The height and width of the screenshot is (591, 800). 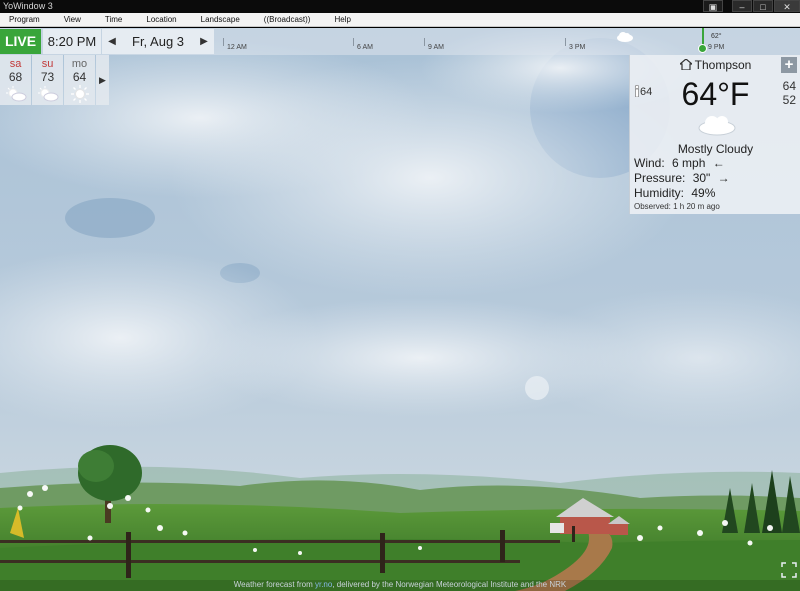 What do you see at coordinates (112, 41) in the screenshot?
I see `previous-day-icon: ◀` at bounding box center [112, 41].